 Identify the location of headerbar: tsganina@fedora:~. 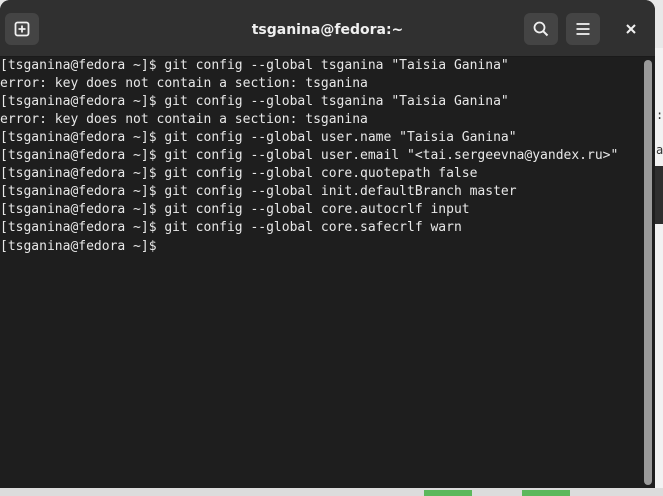
(327, 28).